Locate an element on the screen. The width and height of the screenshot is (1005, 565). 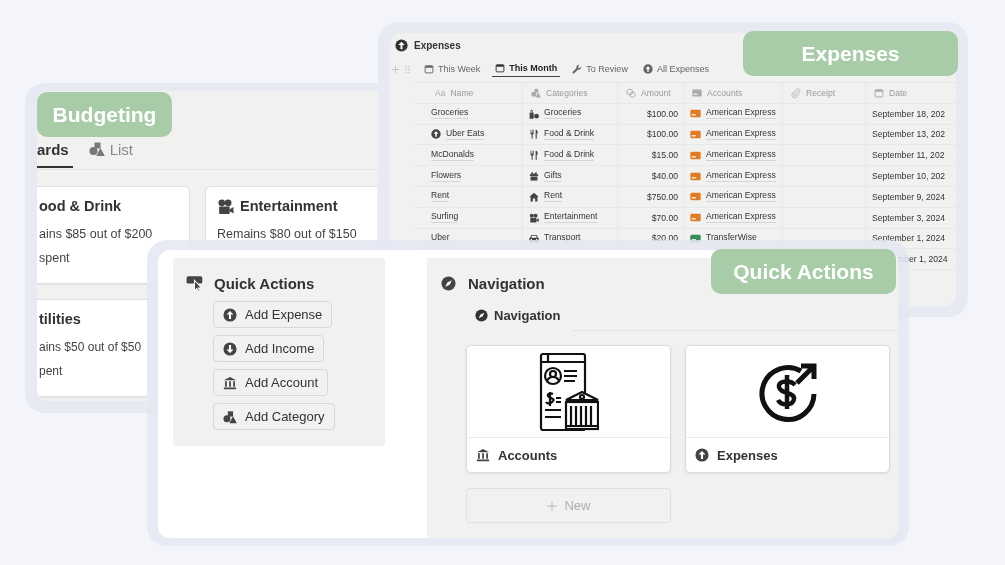
table-cell: September 13, 202 is located at coordinates (909, 134).